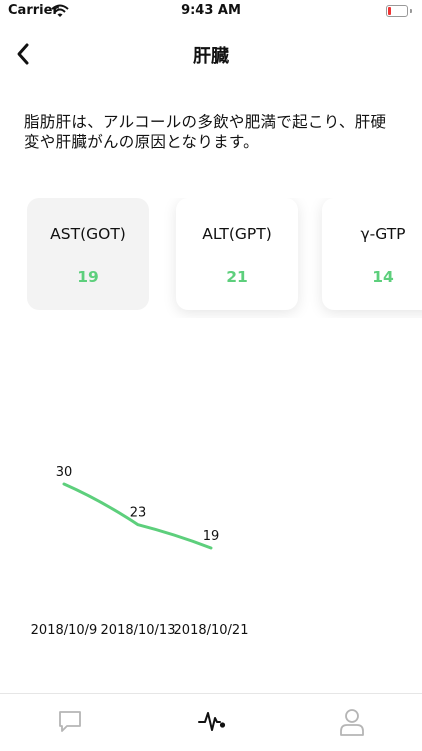 The height and width of the screenshot is (751, 422). What do you see at coordinates (140, 551) in the screenshot?
I see `trend-line-chart: 30 23 19 2018/10/9 2018/10/132018/10/21` at bounding box center [140, 551].